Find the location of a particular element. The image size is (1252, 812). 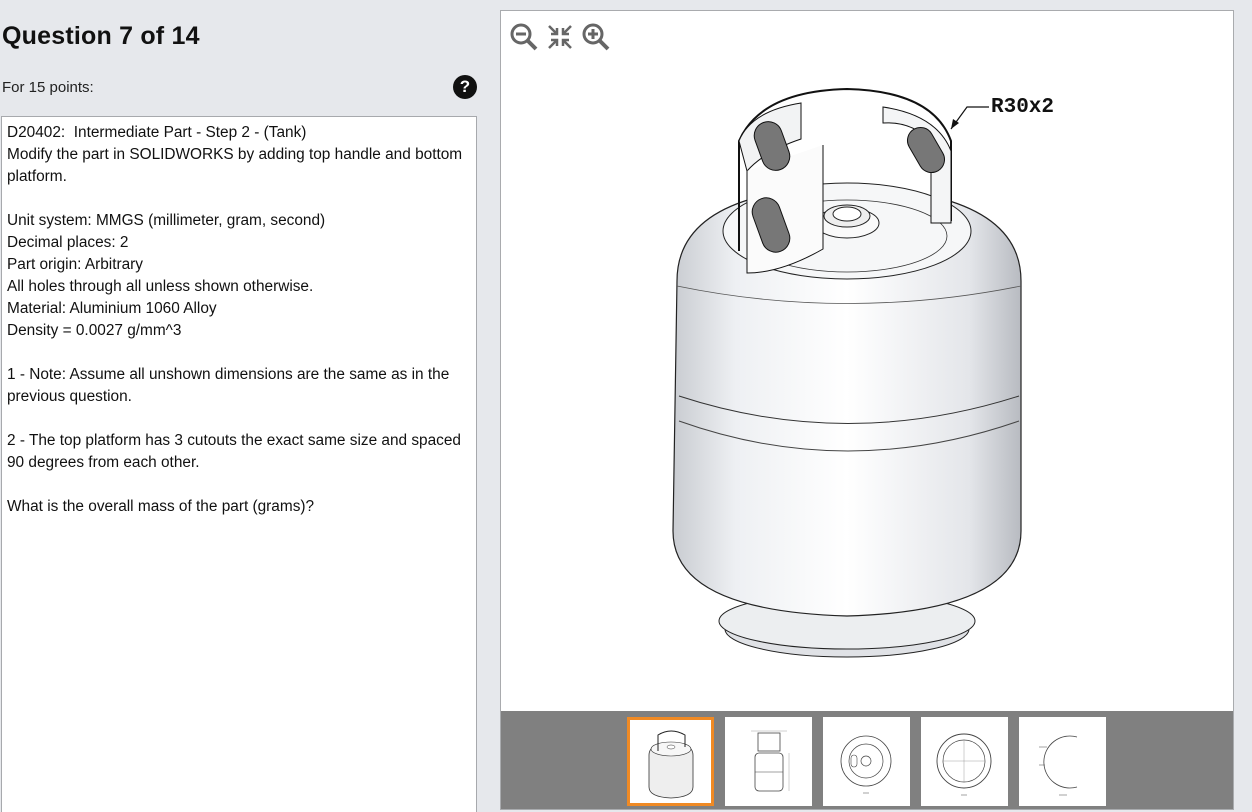

thumbnail-detail-view is located at coordinates (1062, 761).